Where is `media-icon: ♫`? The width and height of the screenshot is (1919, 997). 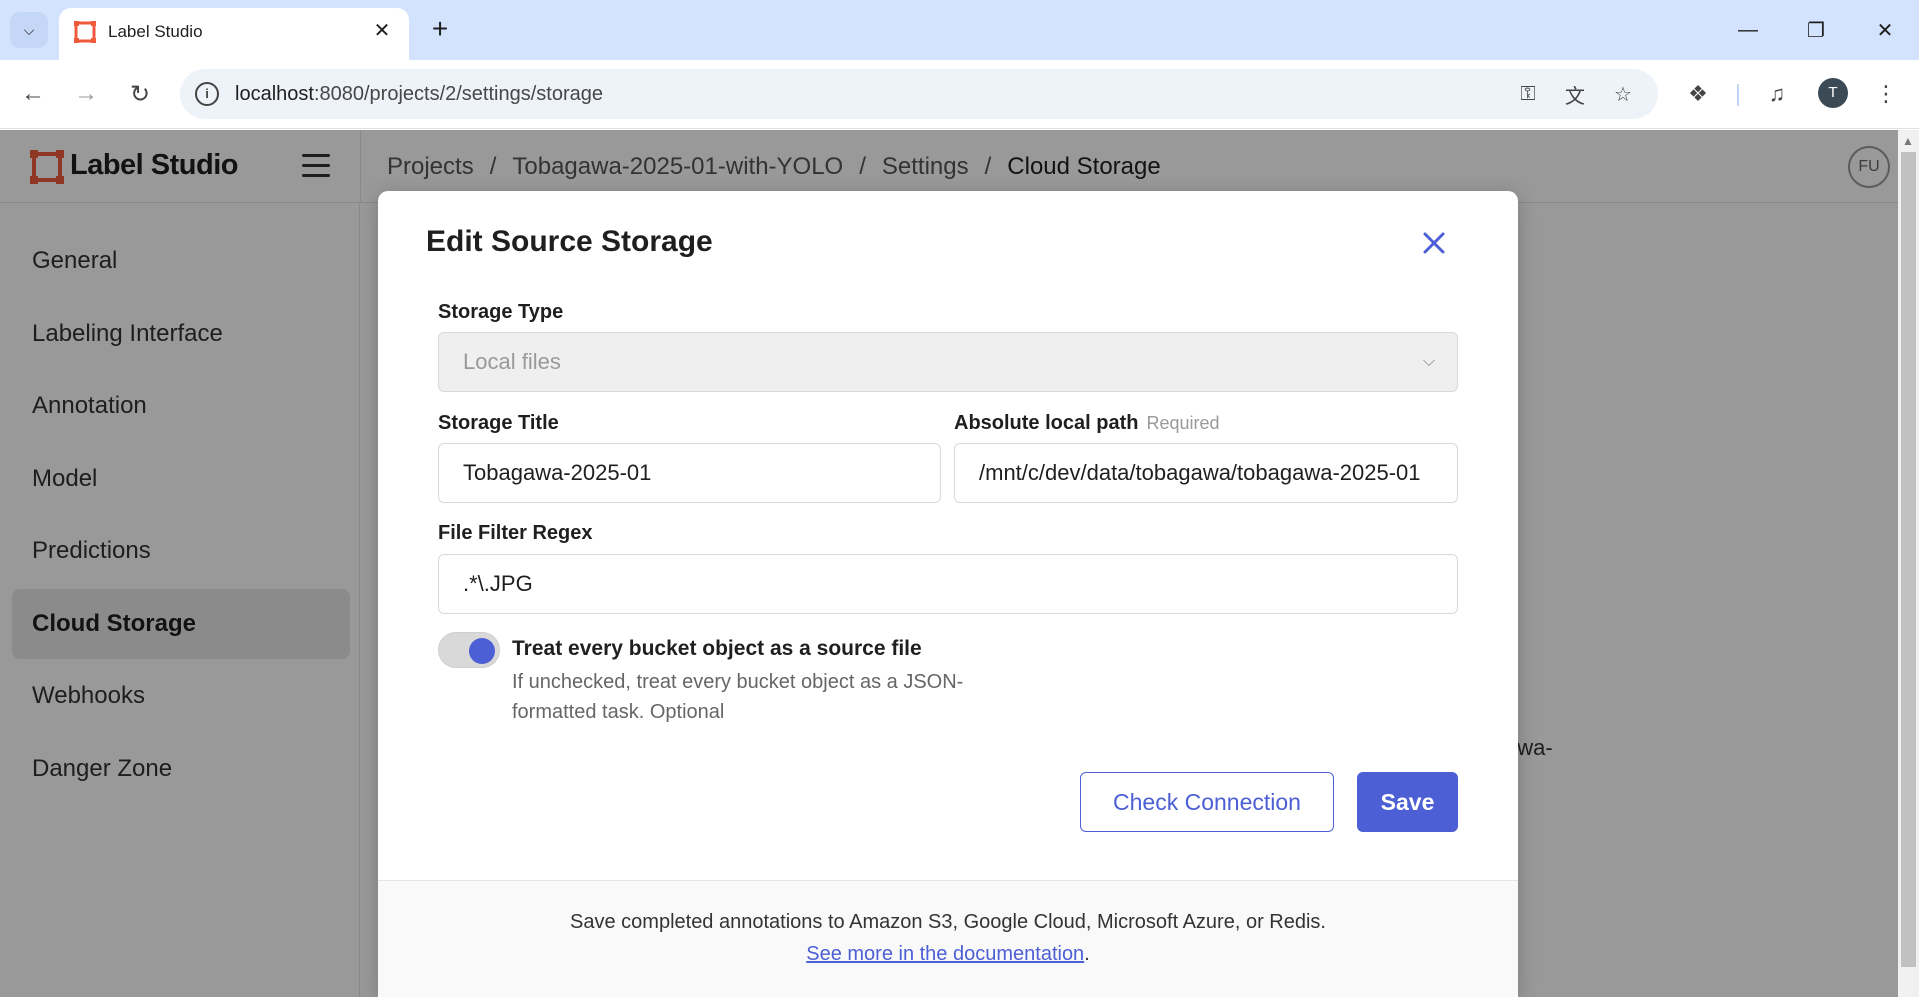 media-icon: ♫ is located at coordinates (1777, 94).